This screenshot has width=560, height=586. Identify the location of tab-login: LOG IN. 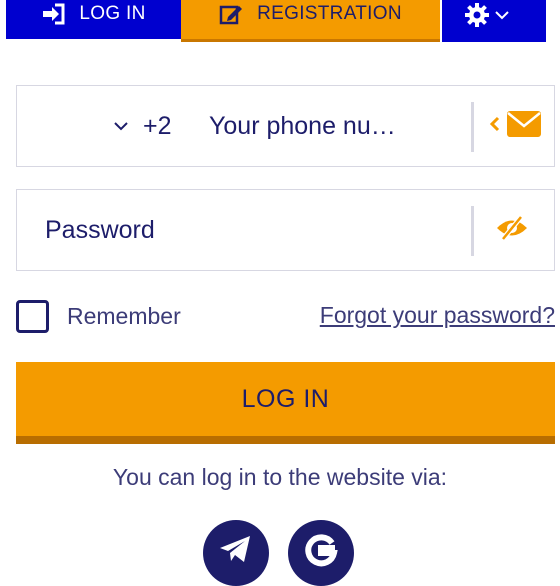
(93, 21).